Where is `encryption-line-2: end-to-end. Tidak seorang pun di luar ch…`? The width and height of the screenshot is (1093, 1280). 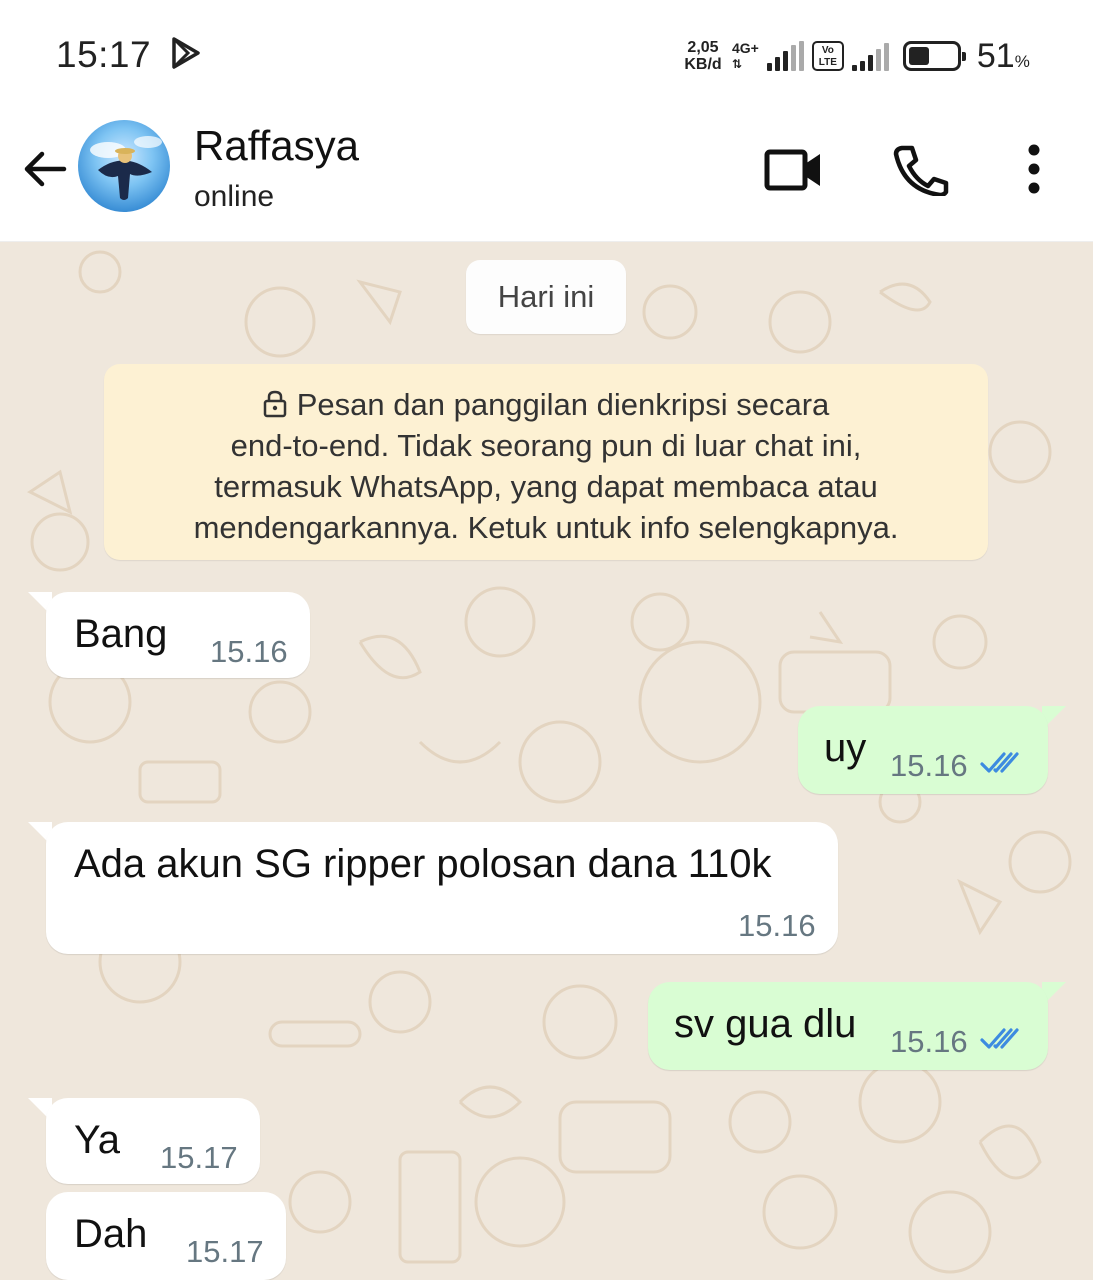
encryption-line-2: end-to-end. Tidak seorang pun di luar ch… is located at coordinates (546, 445).